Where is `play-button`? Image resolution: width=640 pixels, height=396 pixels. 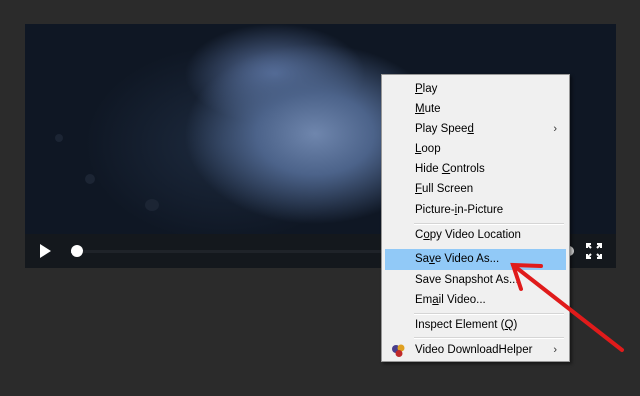 play-button is located at coordinates (45, 251).